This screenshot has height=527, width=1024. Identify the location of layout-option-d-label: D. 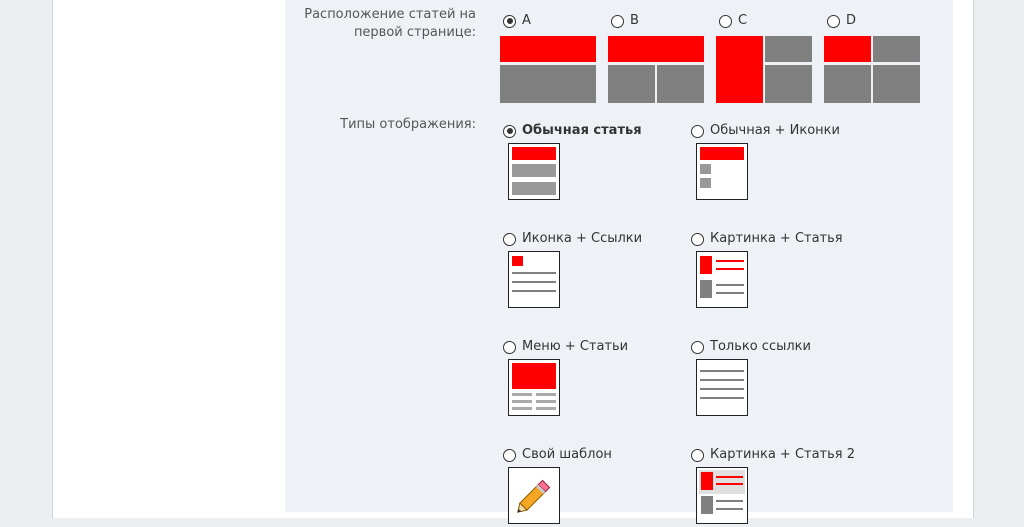
(851, 20).